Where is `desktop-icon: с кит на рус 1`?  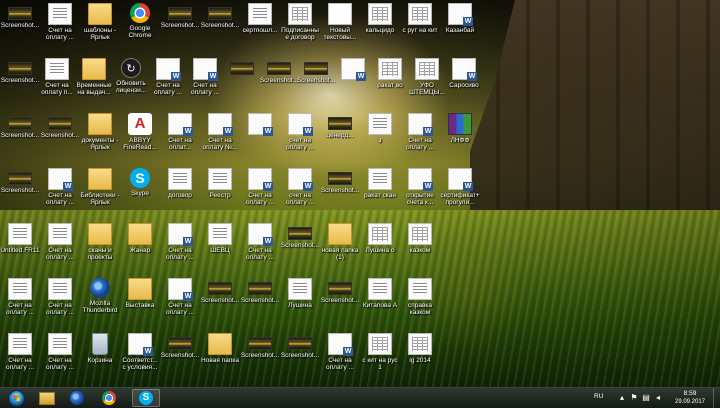 desktop-icon: с кит на рус 1 is located at coordinates (380, 358).